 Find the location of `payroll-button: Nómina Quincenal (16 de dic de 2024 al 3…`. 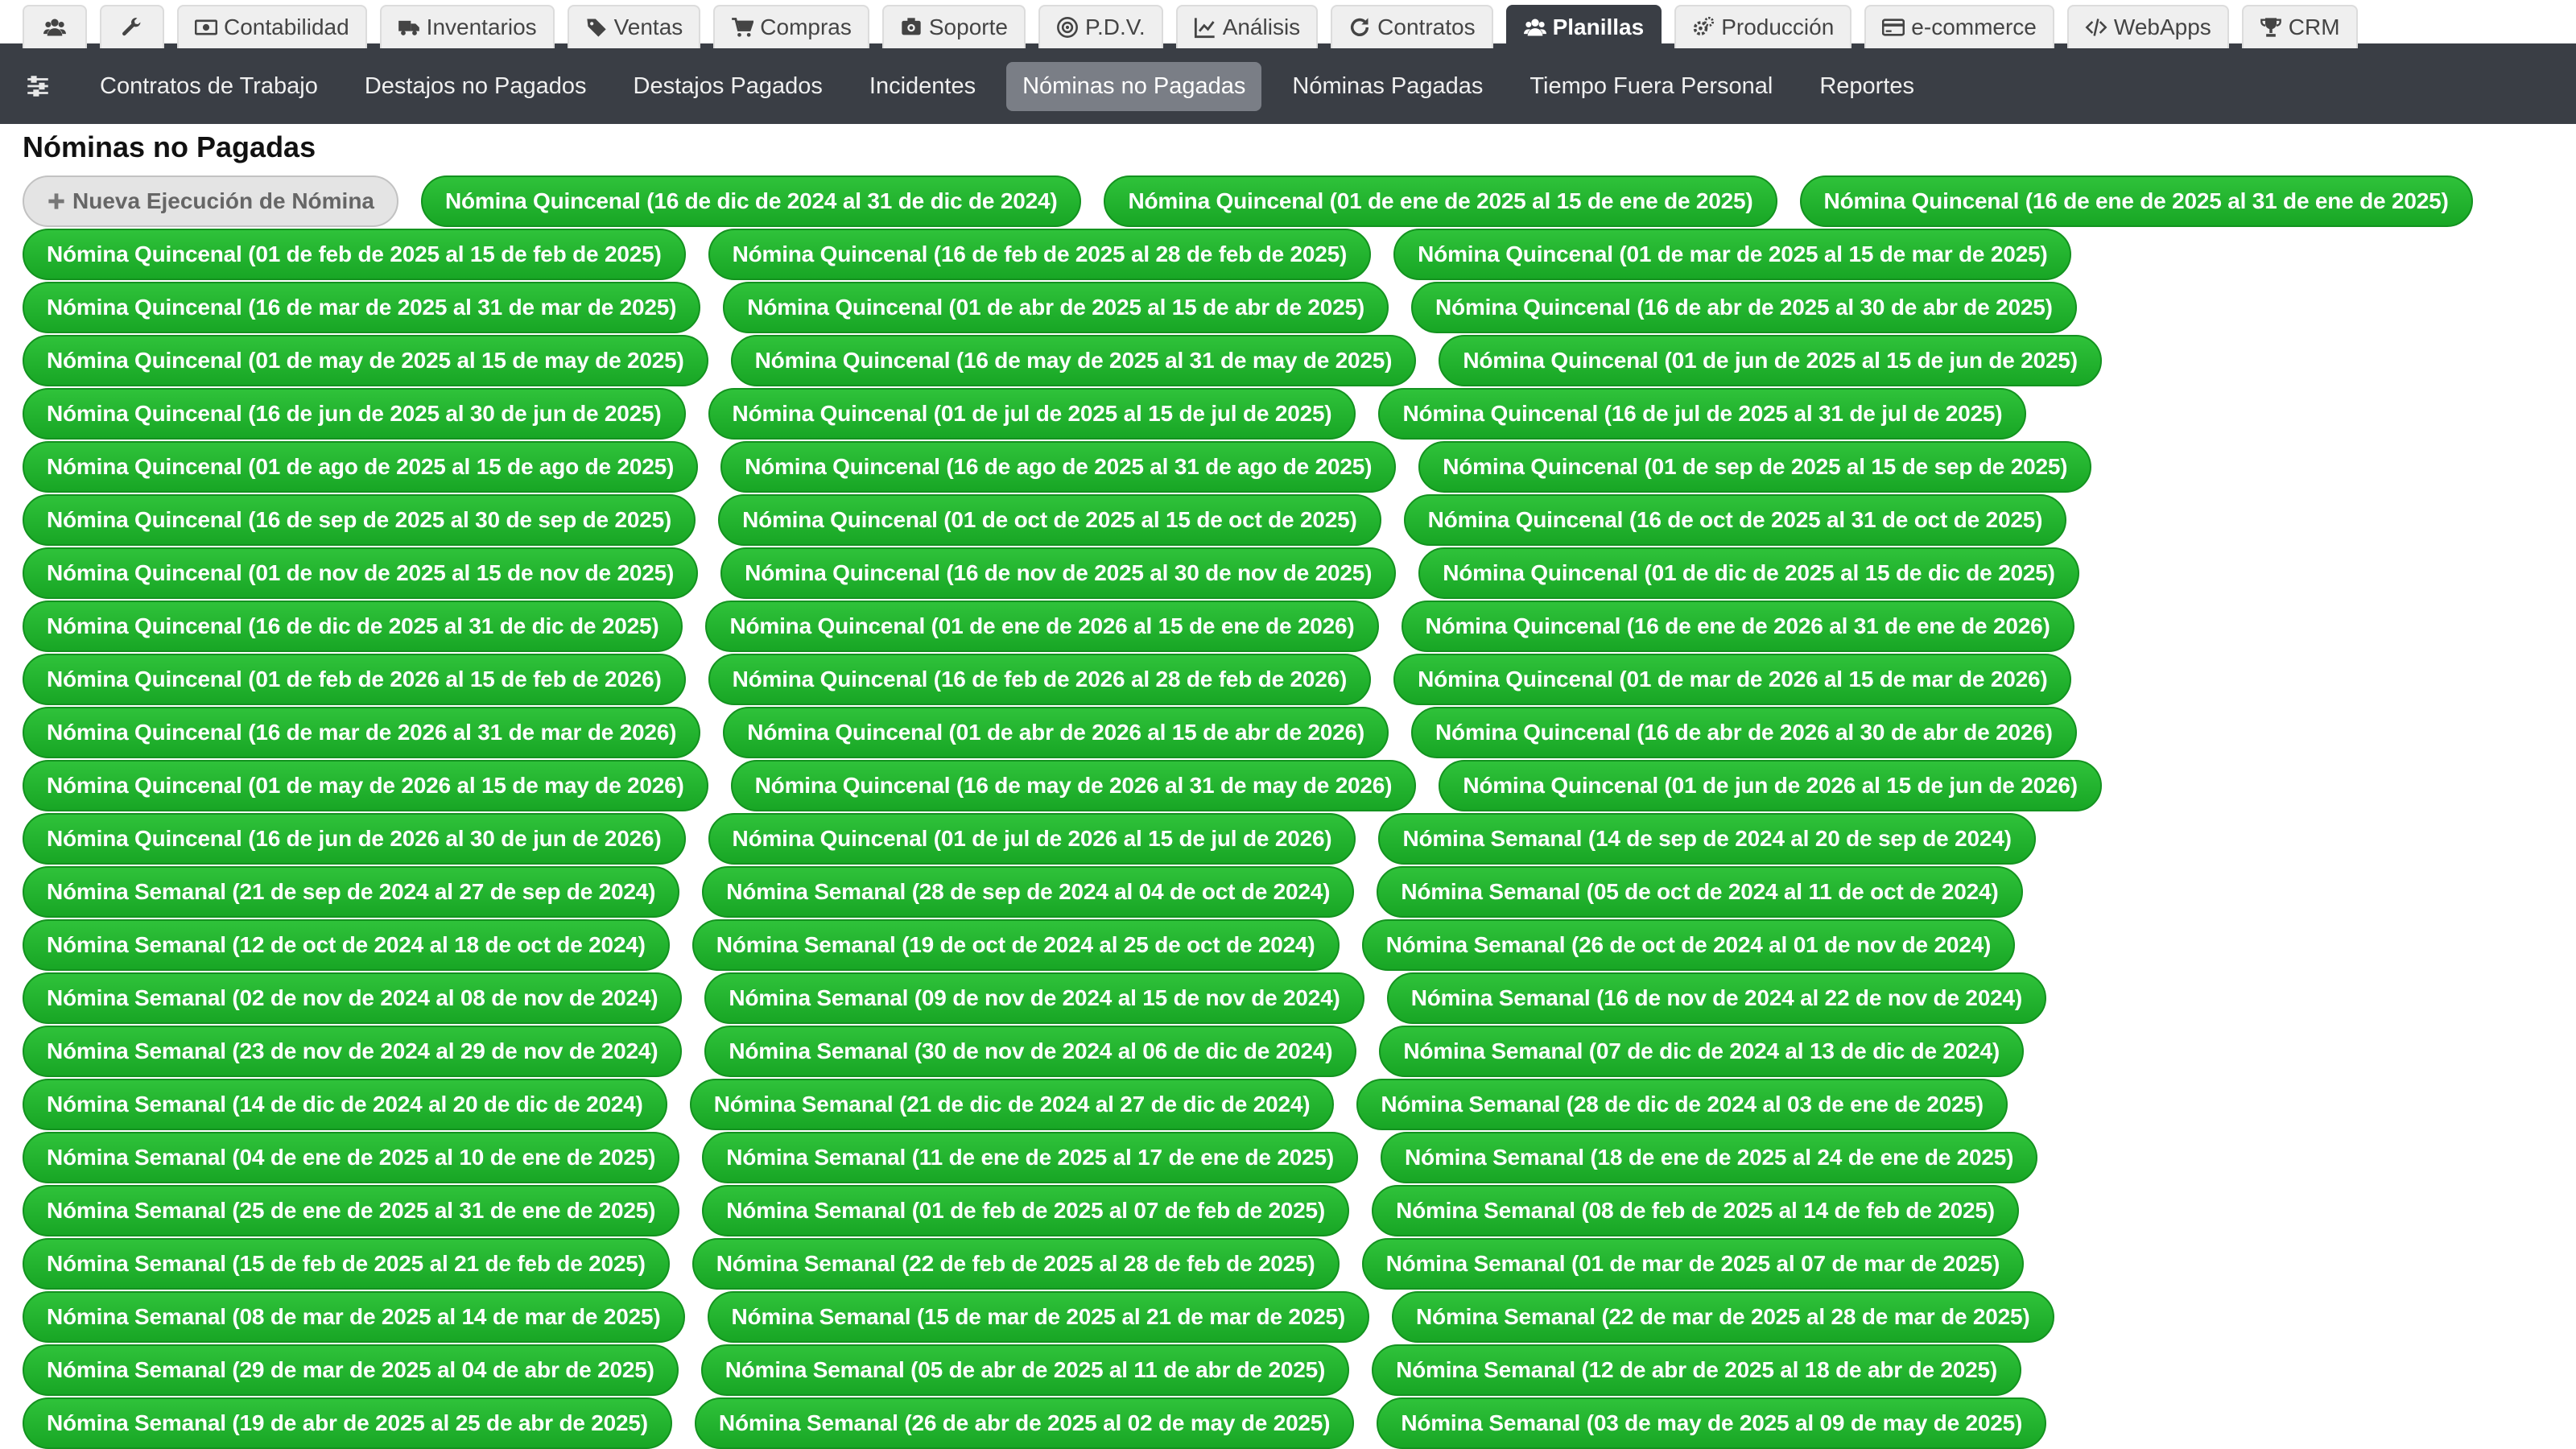

payroll-button: Nómina Quincenal (16 de dic de 2024 al 3… is located at coordinates (751, 201).